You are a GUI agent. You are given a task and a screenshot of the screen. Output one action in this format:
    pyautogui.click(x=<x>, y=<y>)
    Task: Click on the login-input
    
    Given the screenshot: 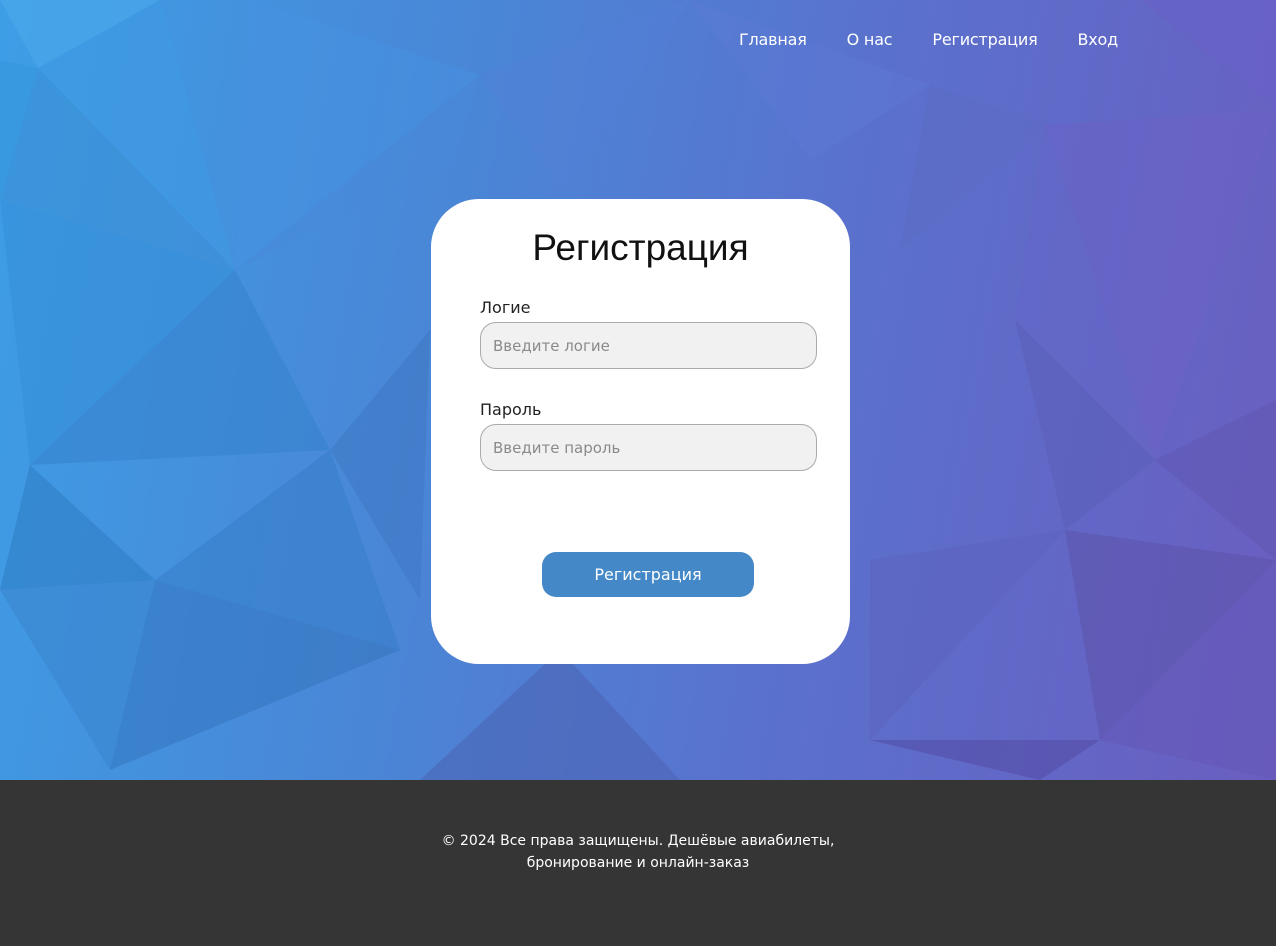 What is the action you would take?
    pyautogui.click(x=648, y=345)
    